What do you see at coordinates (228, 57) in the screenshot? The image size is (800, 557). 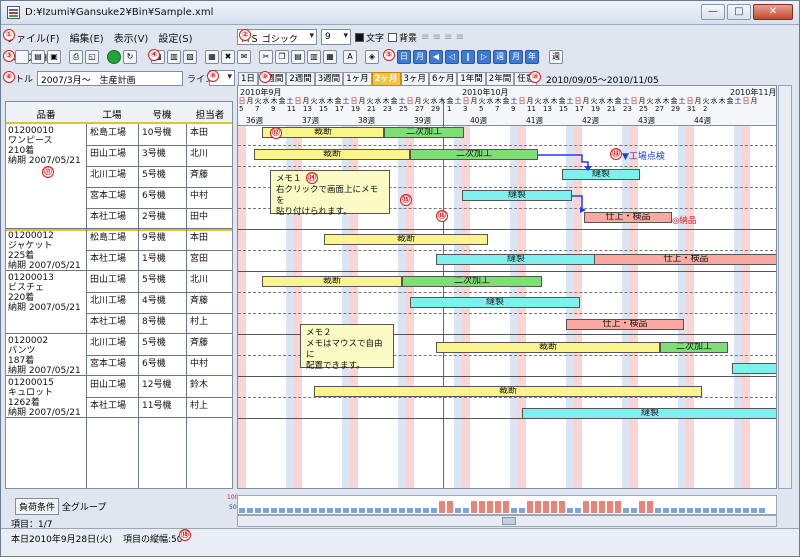 I see `delete-icon: ✖` at bounding box center [228, 57].